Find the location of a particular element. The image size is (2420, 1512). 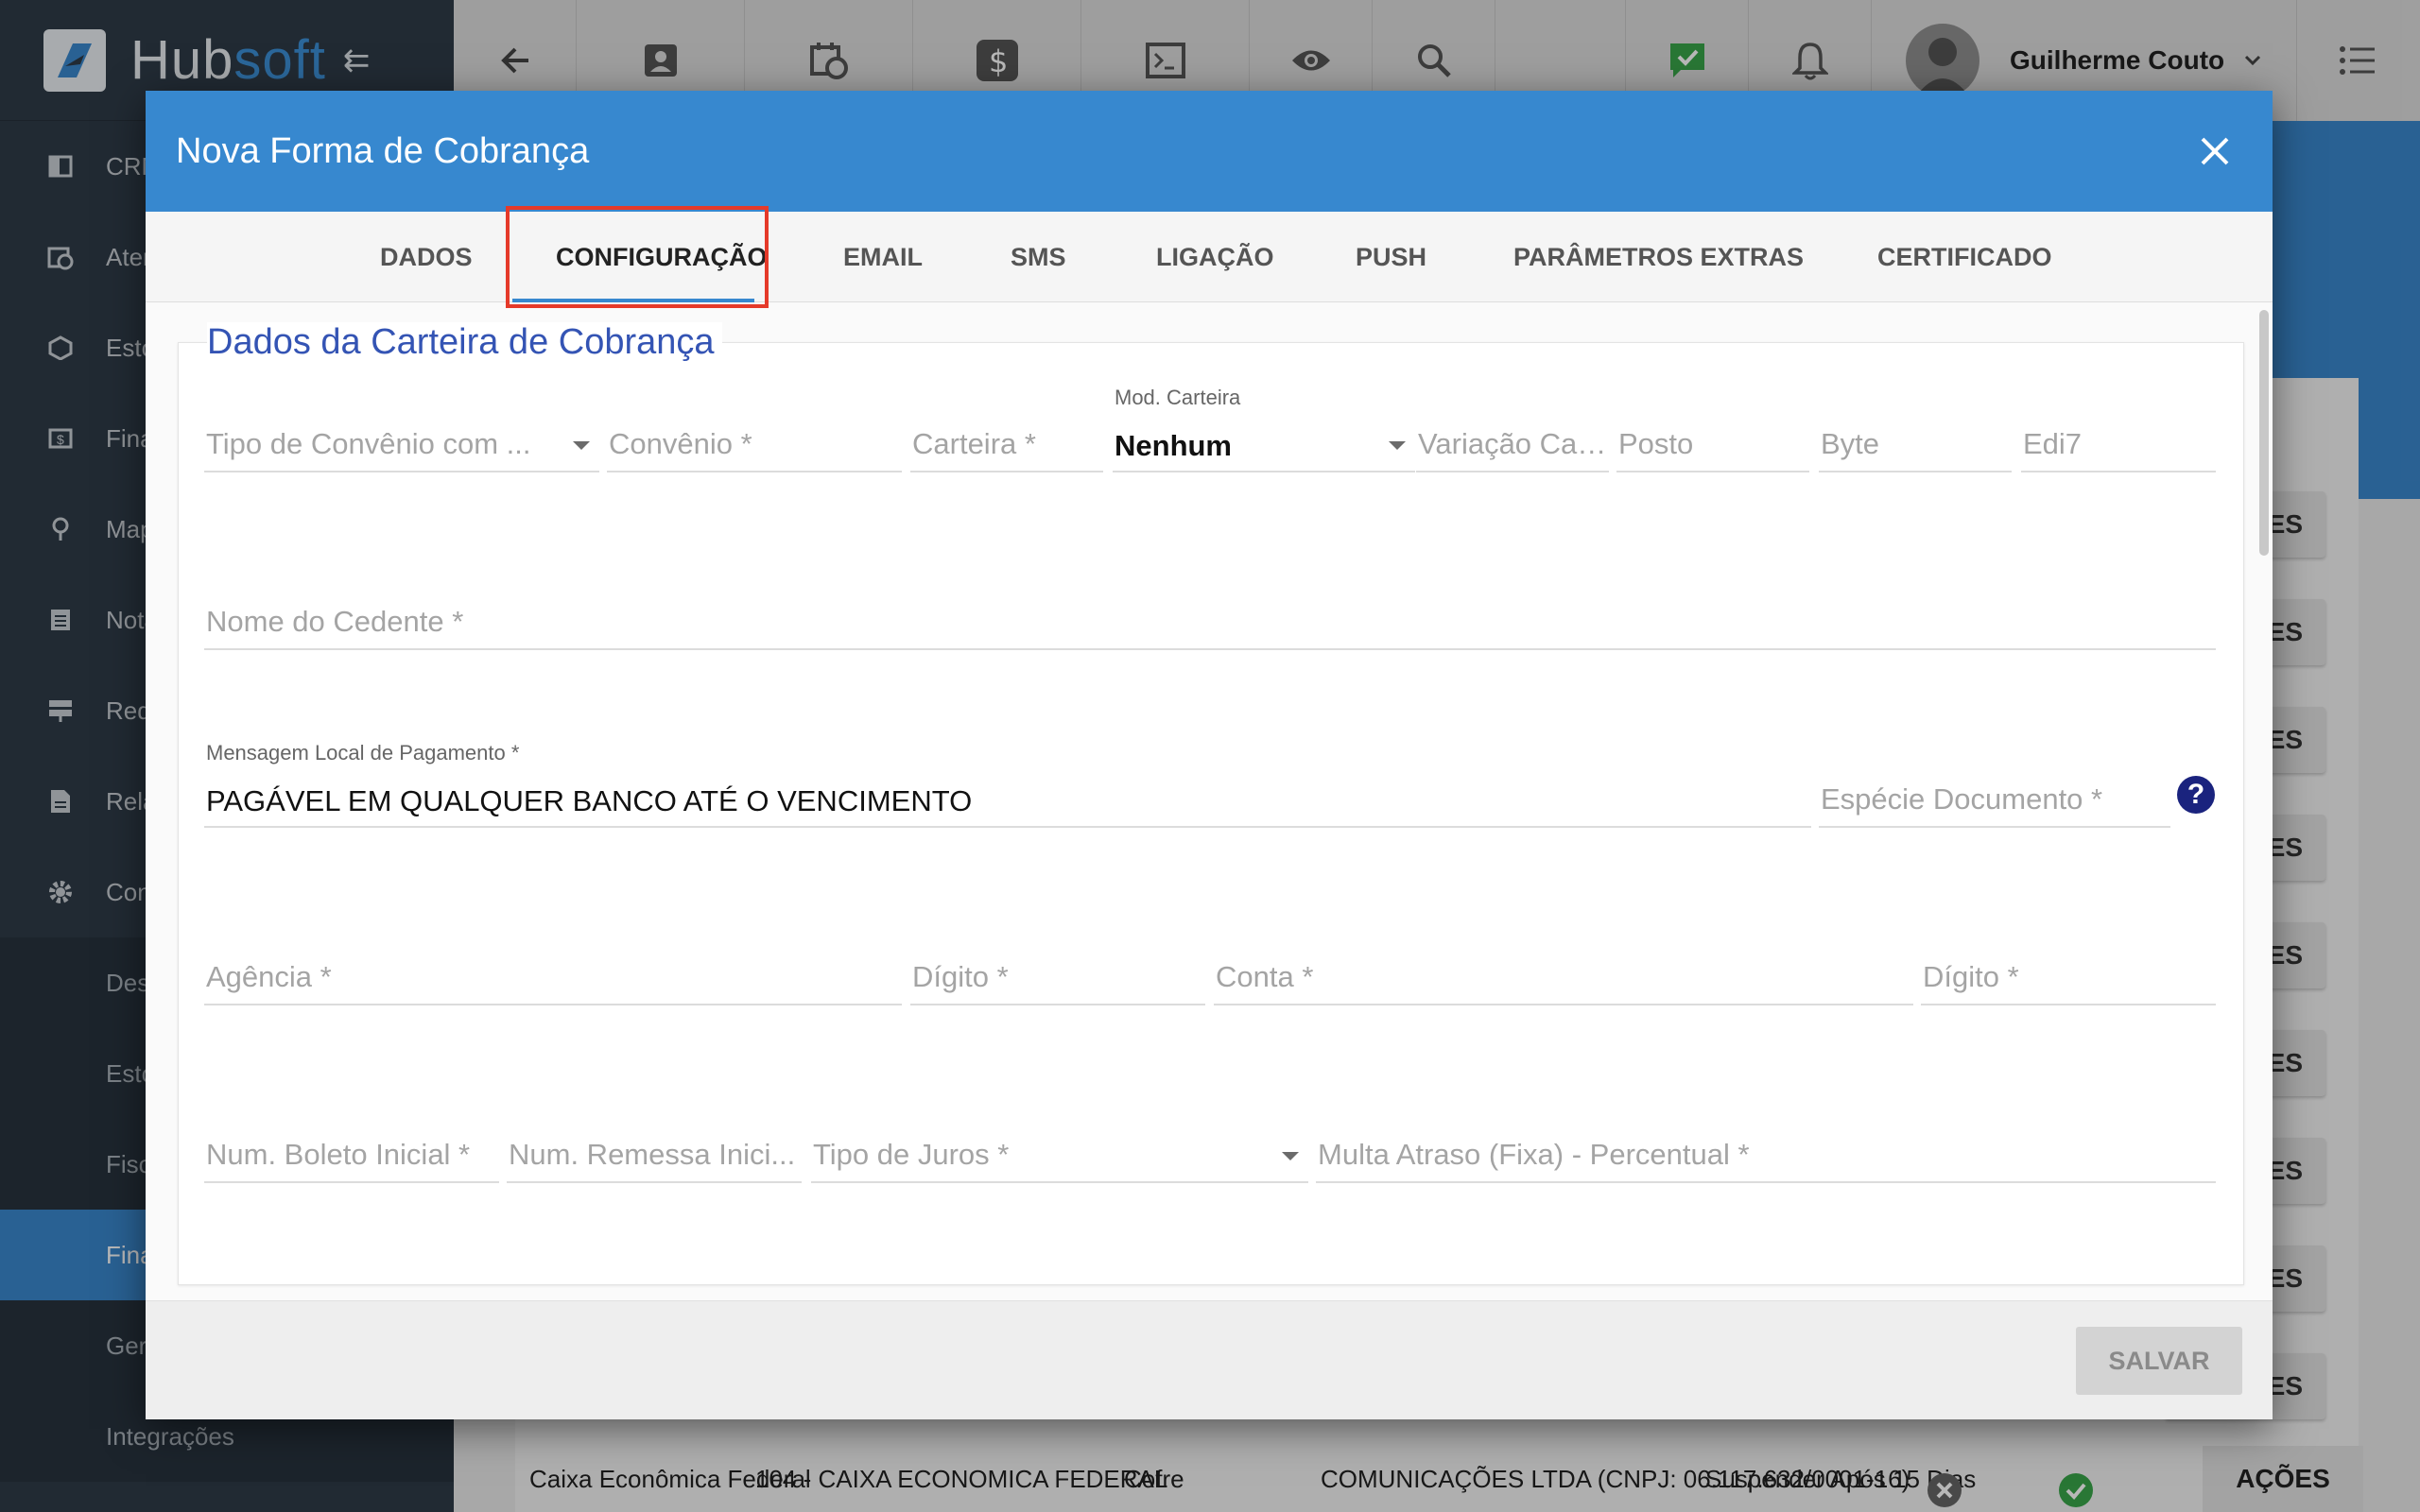

agencia-field: Agência * is located at coordinates (553, 975).